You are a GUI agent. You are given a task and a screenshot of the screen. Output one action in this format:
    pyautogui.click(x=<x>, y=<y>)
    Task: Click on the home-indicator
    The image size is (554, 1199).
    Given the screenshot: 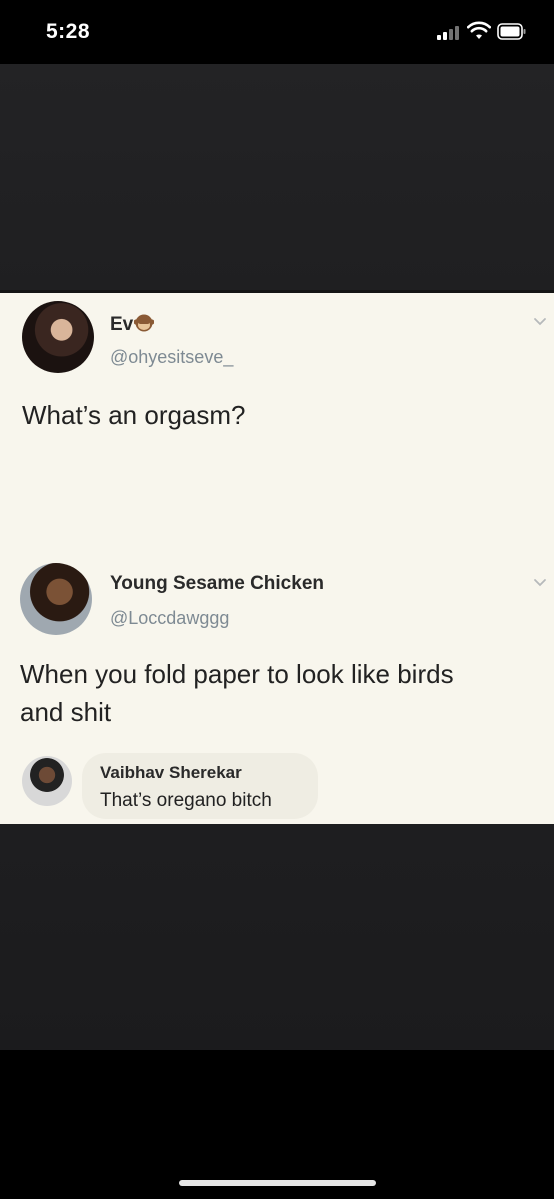 What is the action you would take?
    pyautogui.click(x=277, y=1183)
    